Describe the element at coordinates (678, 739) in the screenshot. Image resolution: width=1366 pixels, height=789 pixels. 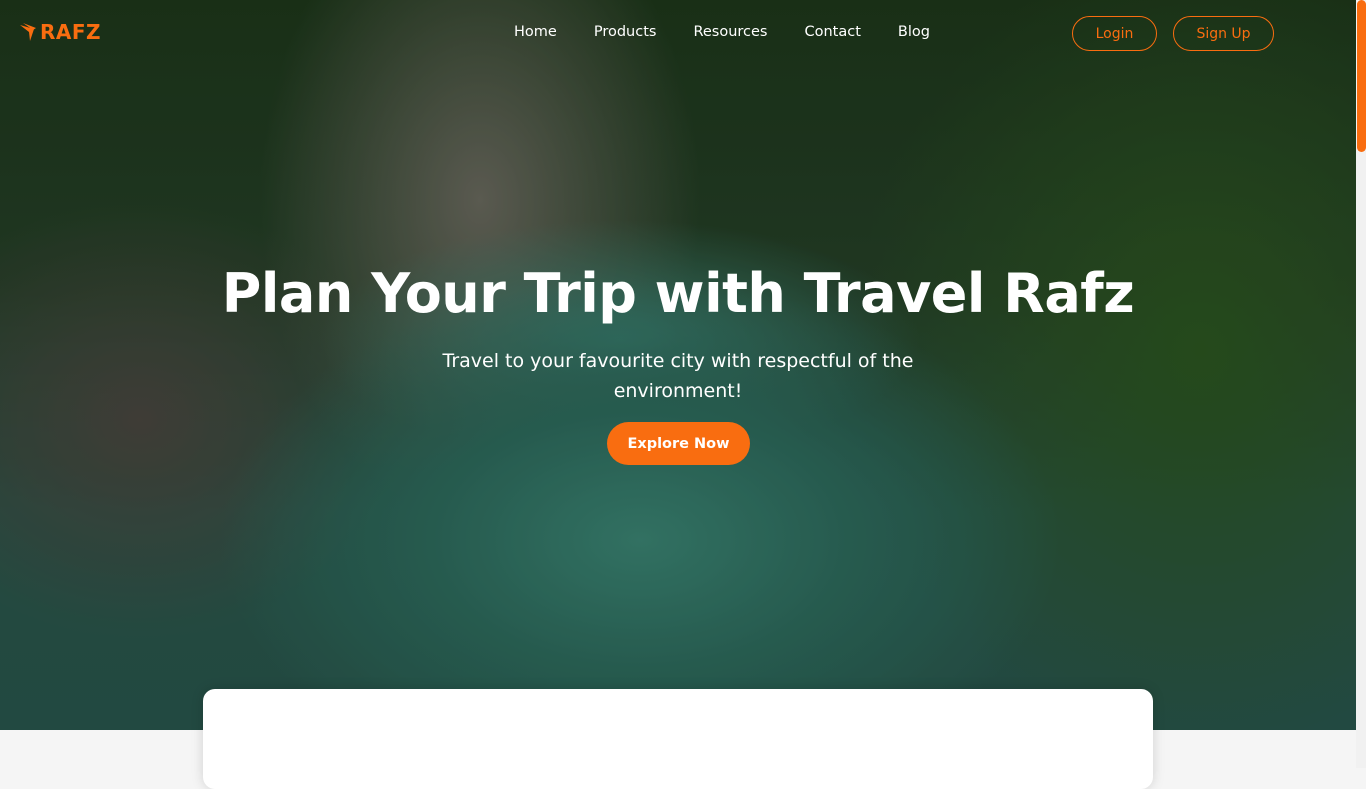
I see `content-card` at that location.